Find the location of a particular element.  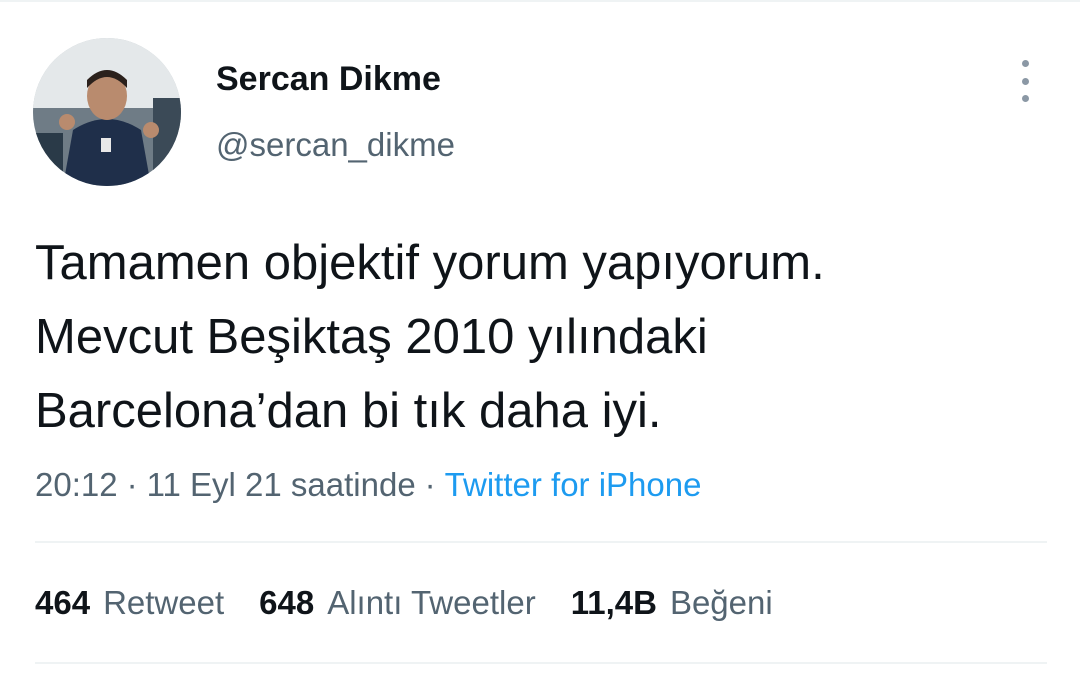

tweet-line: Barcelona’dan bi tık daha iyi. is located at coordinates (348, 411).